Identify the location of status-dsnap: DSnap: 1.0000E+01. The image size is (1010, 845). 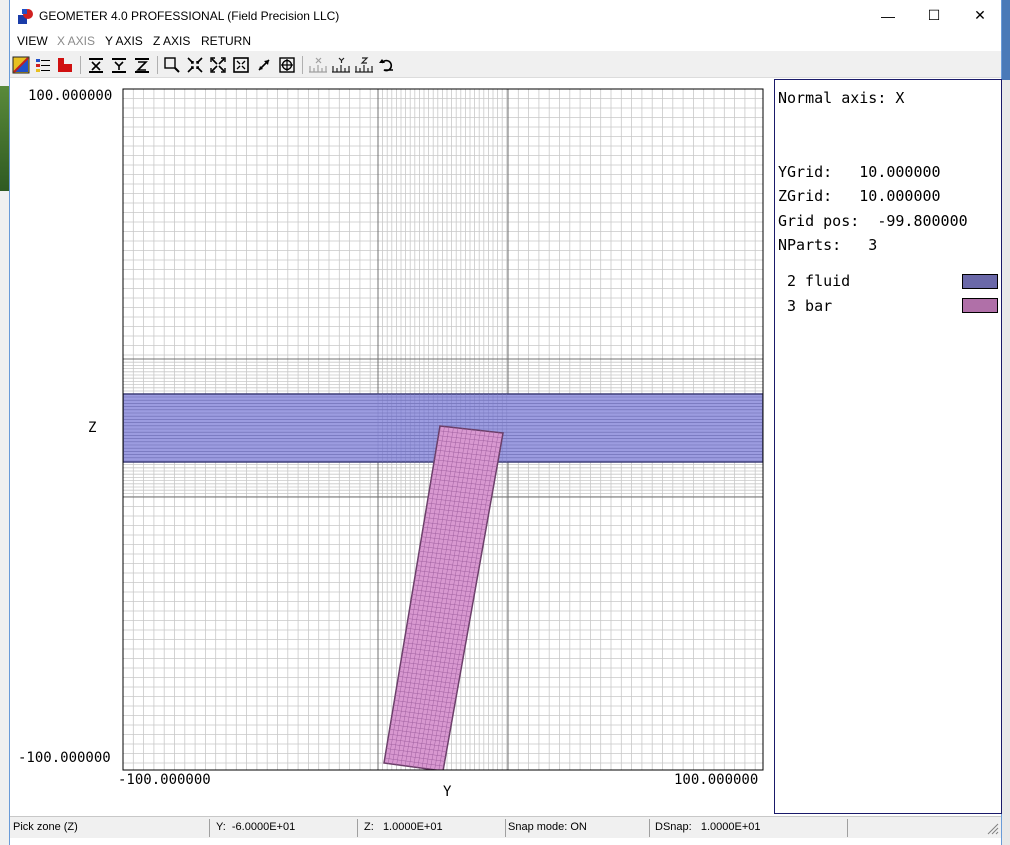
(750, 828).